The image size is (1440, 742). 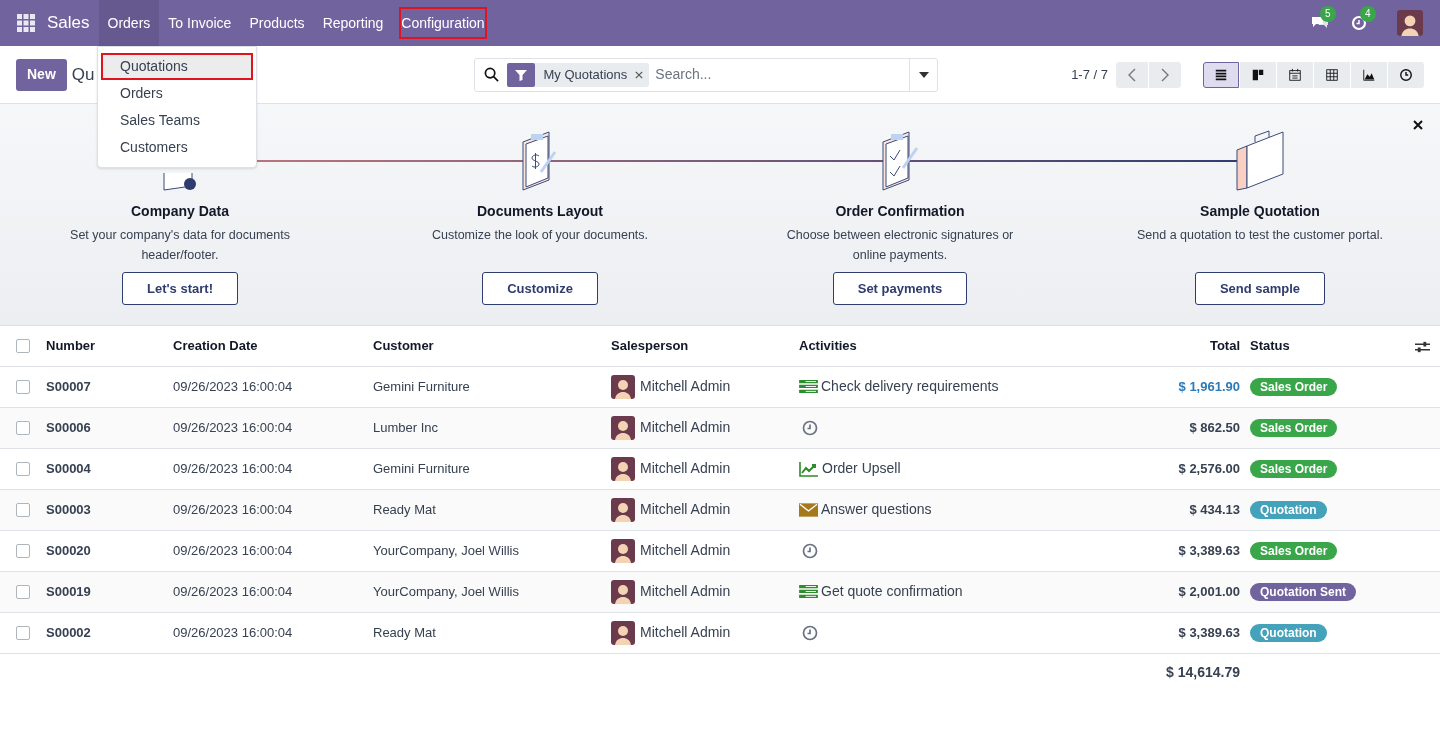 I want to click on step-button: Set payments, so click(x=900, y=288).